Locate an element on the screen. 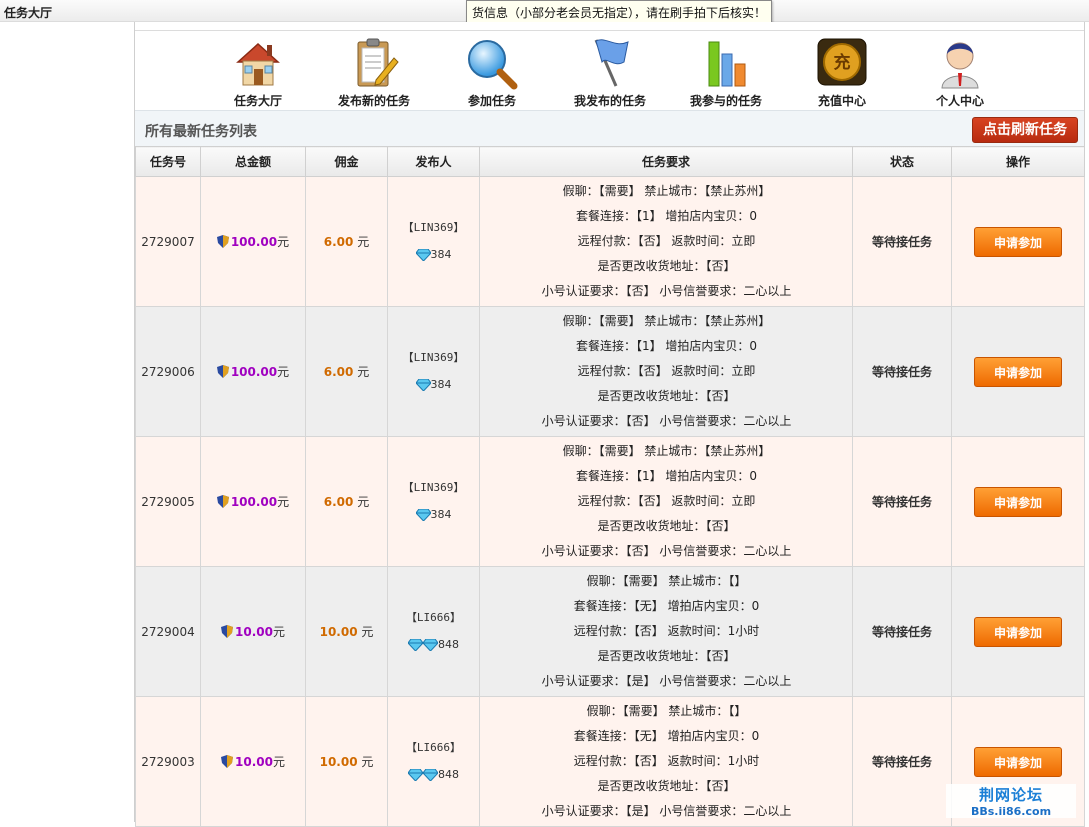 This screenshot has width=1089, height=827. flag-icon is located at coordinates (611, 63).